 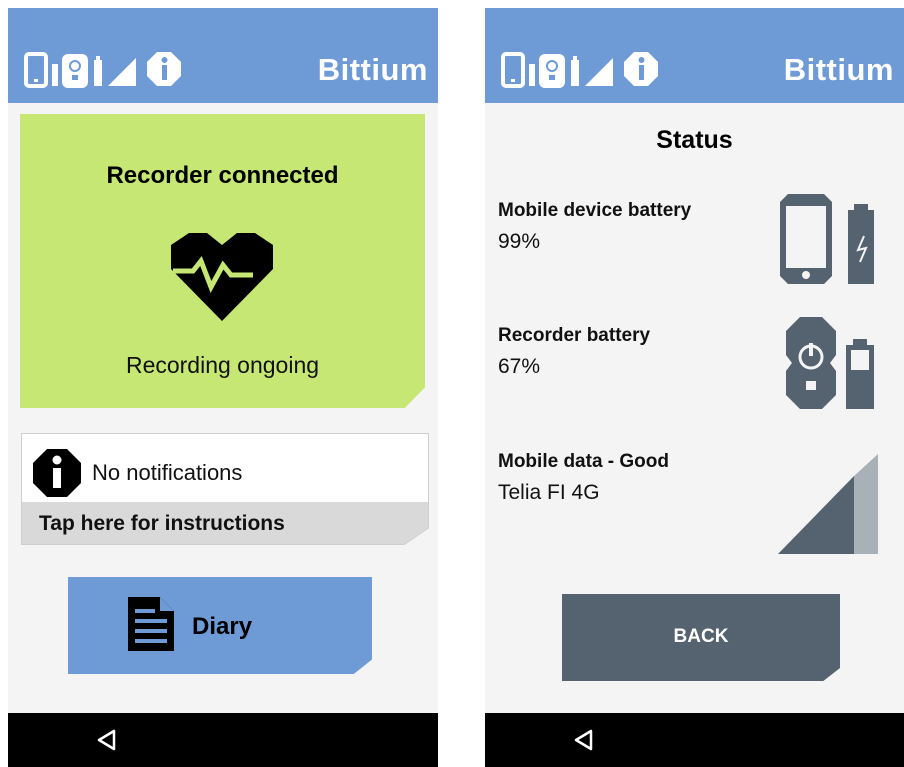 What do you see at coordinates (222, 279) in the screenshot?
I see `heart-ecg-icon` at bounding box center [222, 279].